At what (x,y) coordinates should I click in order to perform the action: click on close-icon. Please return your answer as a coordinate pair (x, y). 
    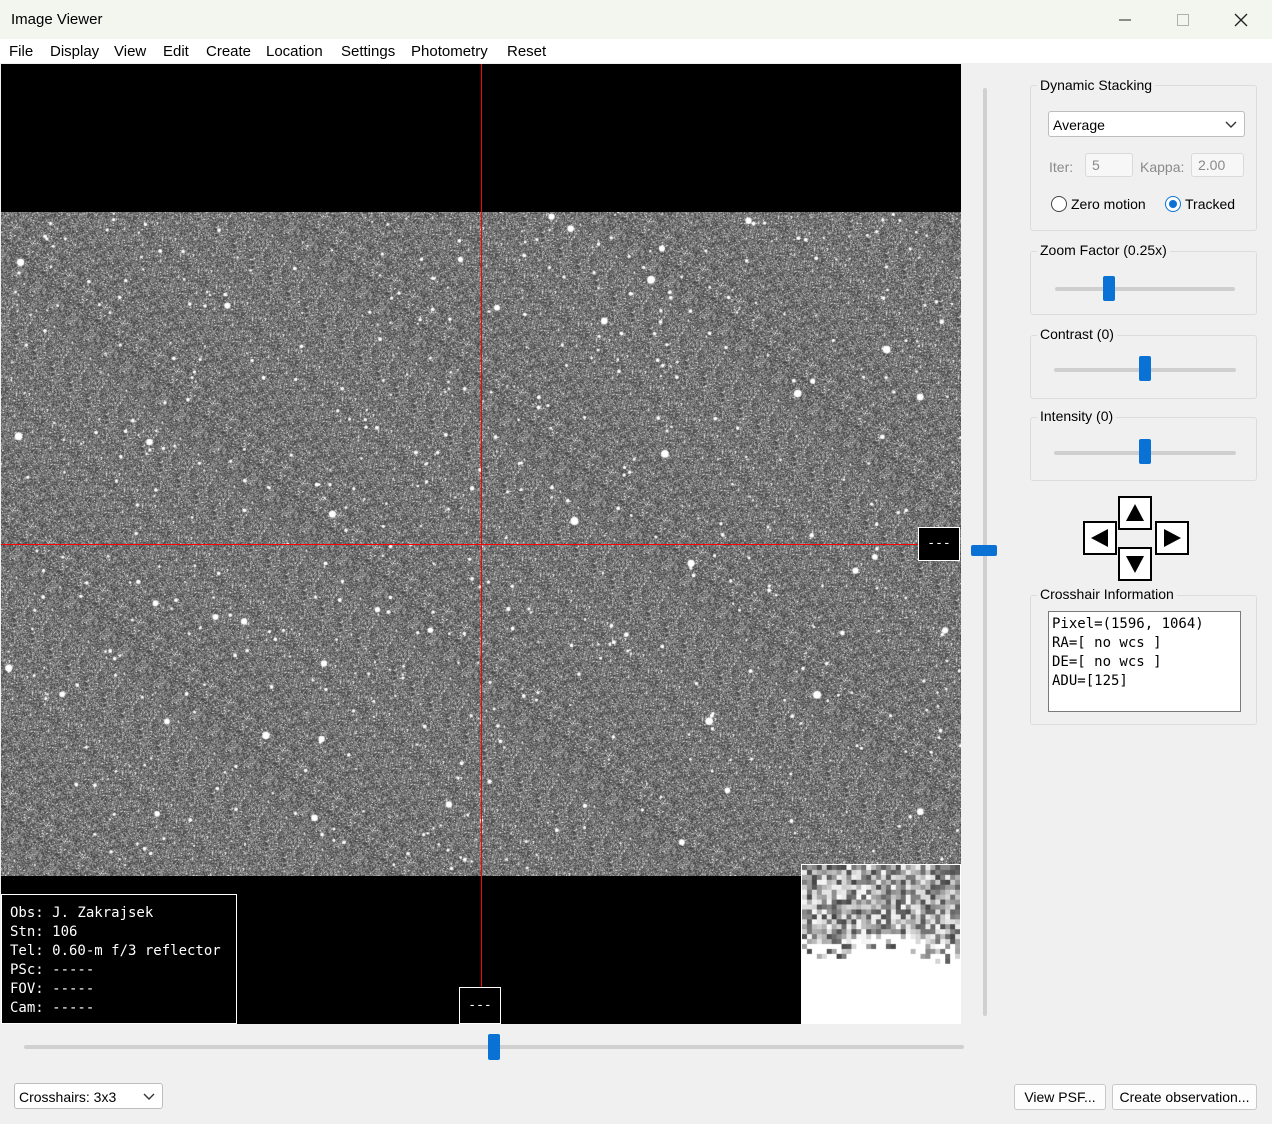
    Looking at the image, I should click on (1241, 20).